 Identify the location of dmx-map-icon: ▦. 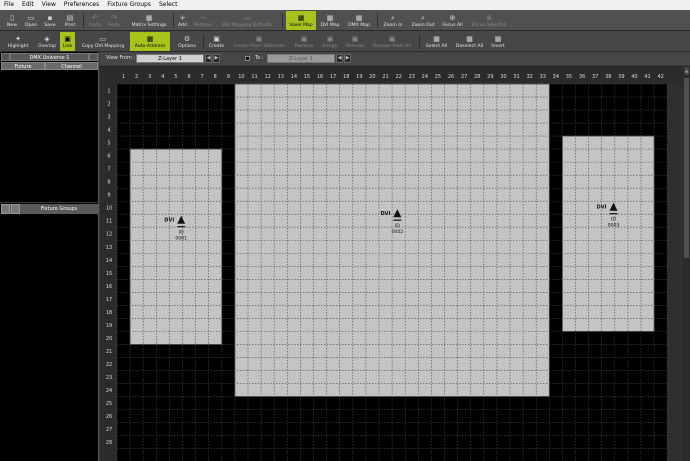
(359, 18).